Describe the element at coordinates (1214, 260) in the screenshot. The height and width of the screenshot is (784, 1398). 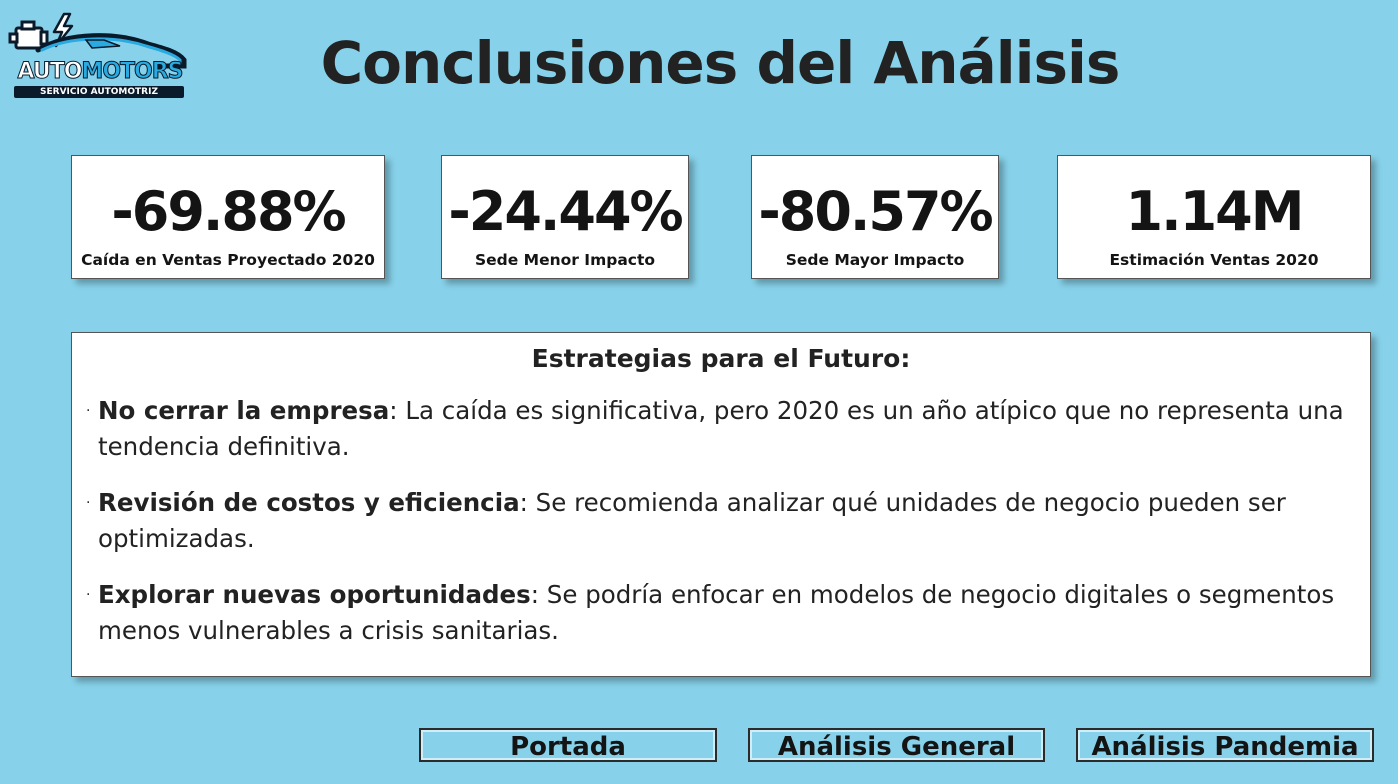
I see `kpi-label: Estimación Ventas 2020` at that location.